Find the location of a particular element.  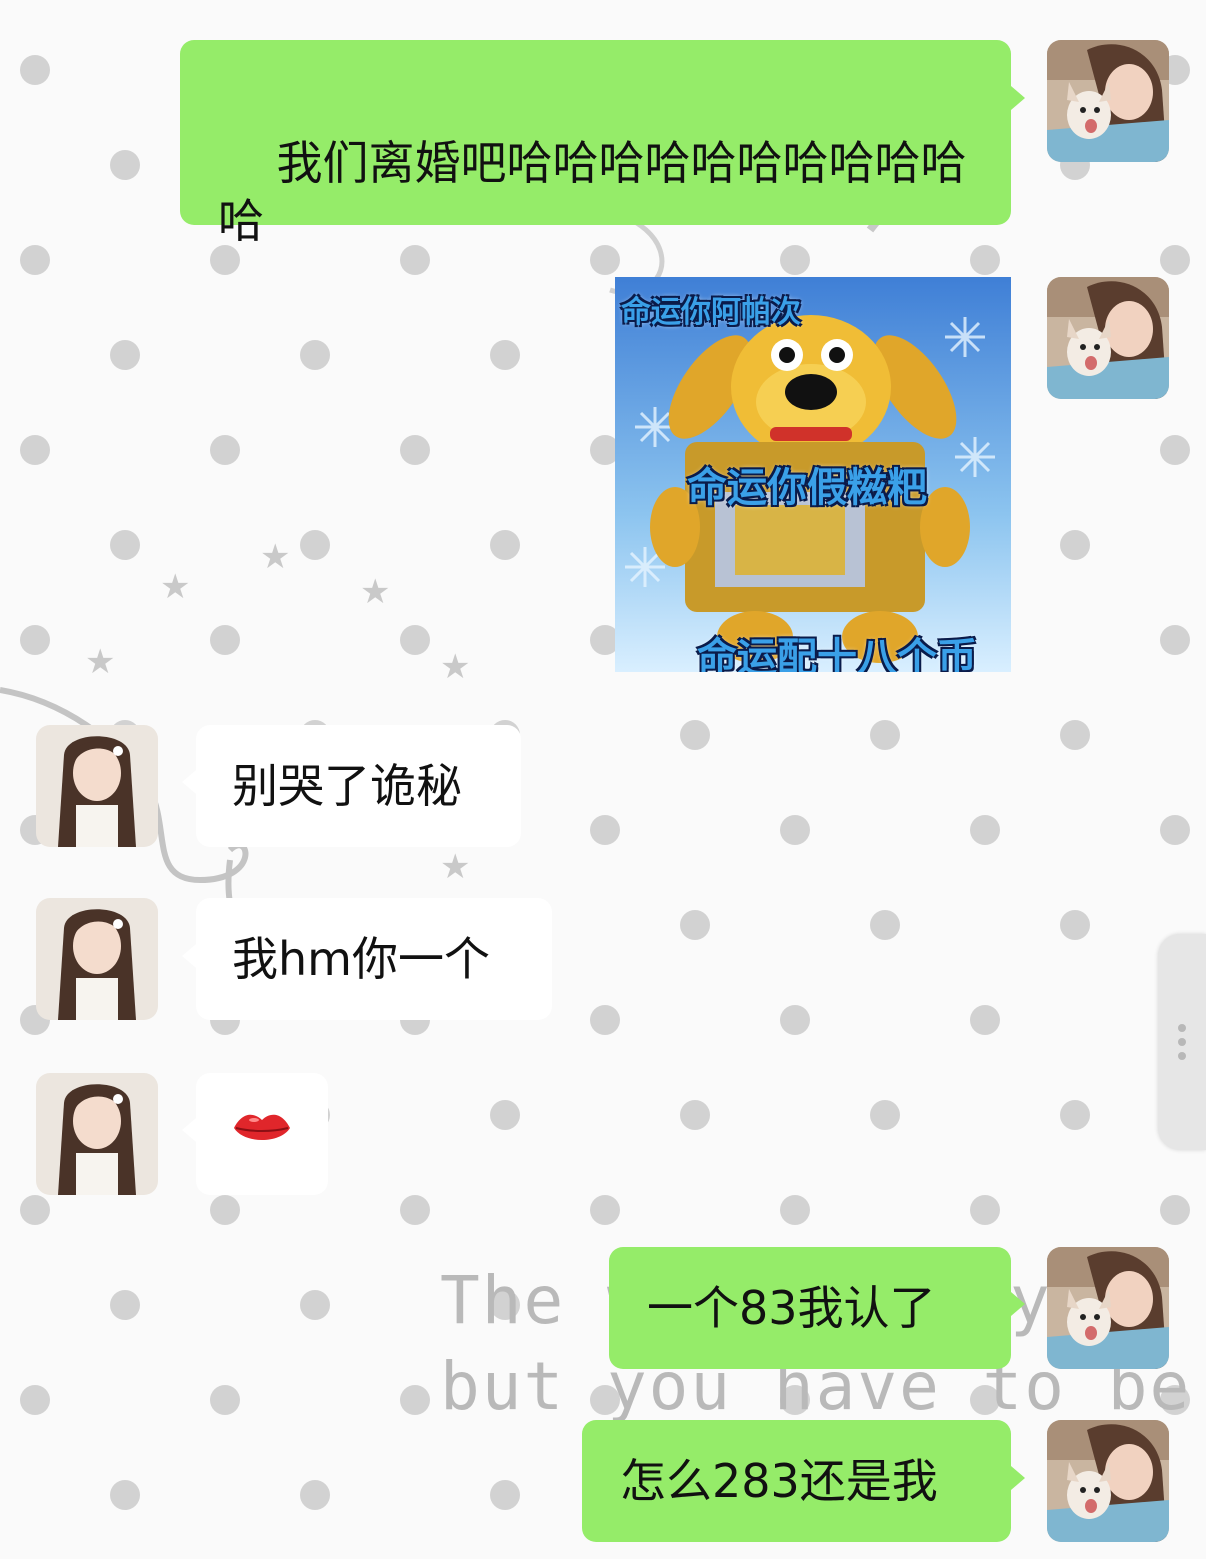

contact-message-bubble: 别哭了诡秘 is located at coordinates (358, 786).